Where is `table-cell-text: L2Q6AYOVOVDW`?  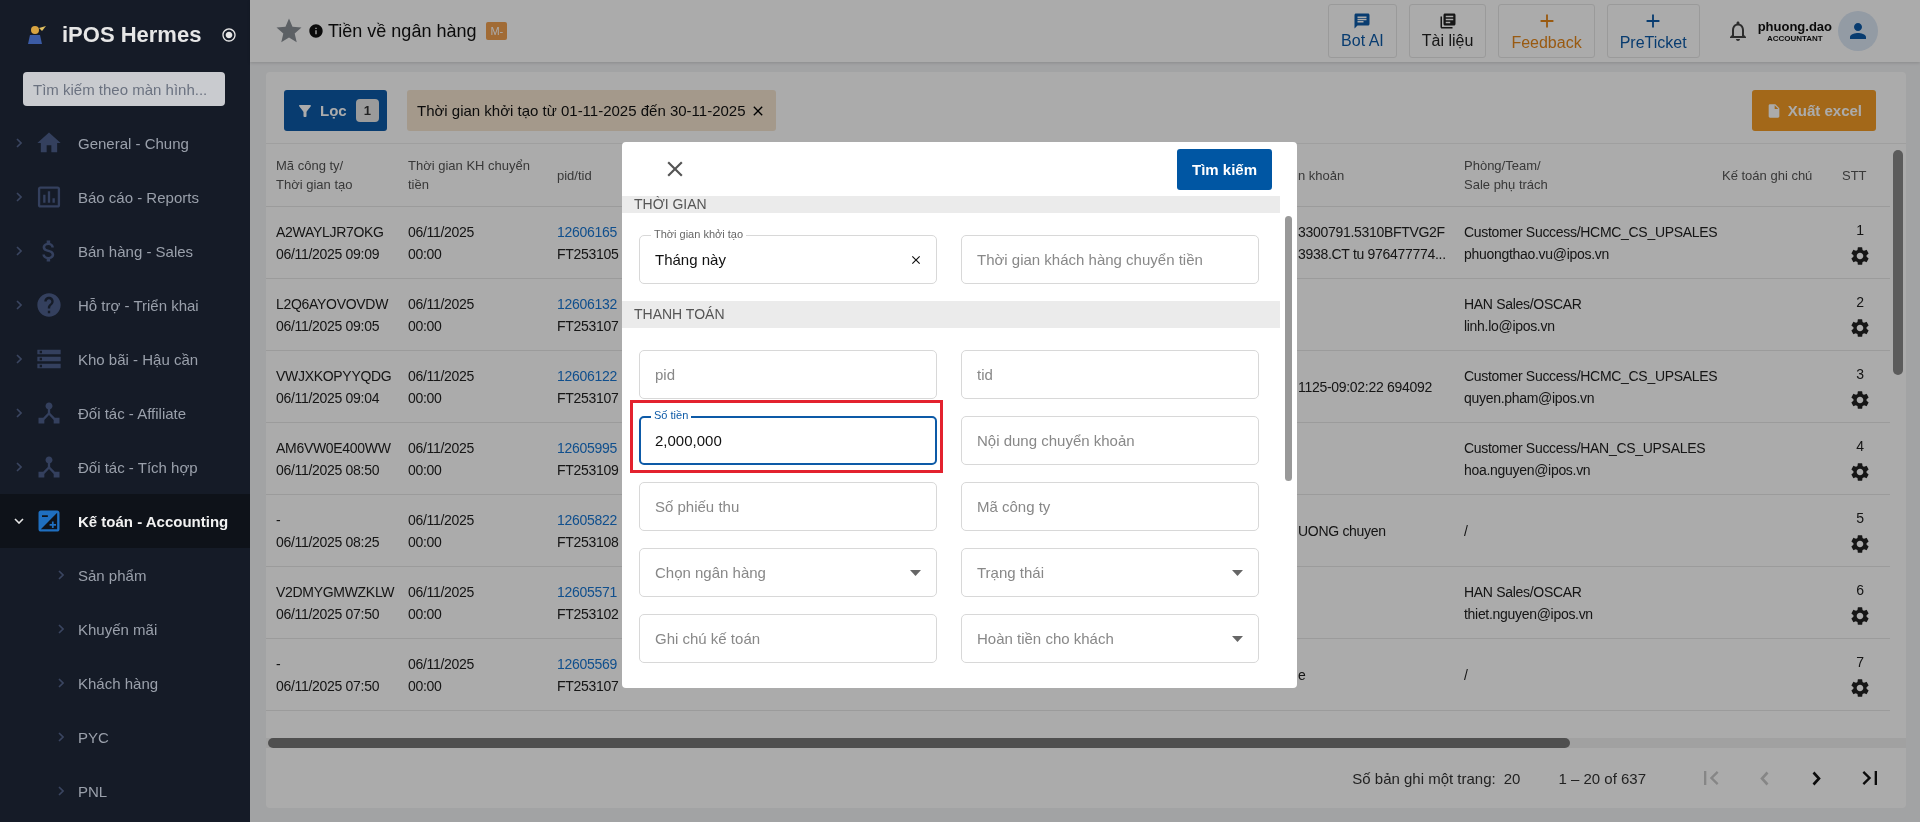
table-cell-text: L2Q6AYOVOVDW is located at coordinates (332, 304).